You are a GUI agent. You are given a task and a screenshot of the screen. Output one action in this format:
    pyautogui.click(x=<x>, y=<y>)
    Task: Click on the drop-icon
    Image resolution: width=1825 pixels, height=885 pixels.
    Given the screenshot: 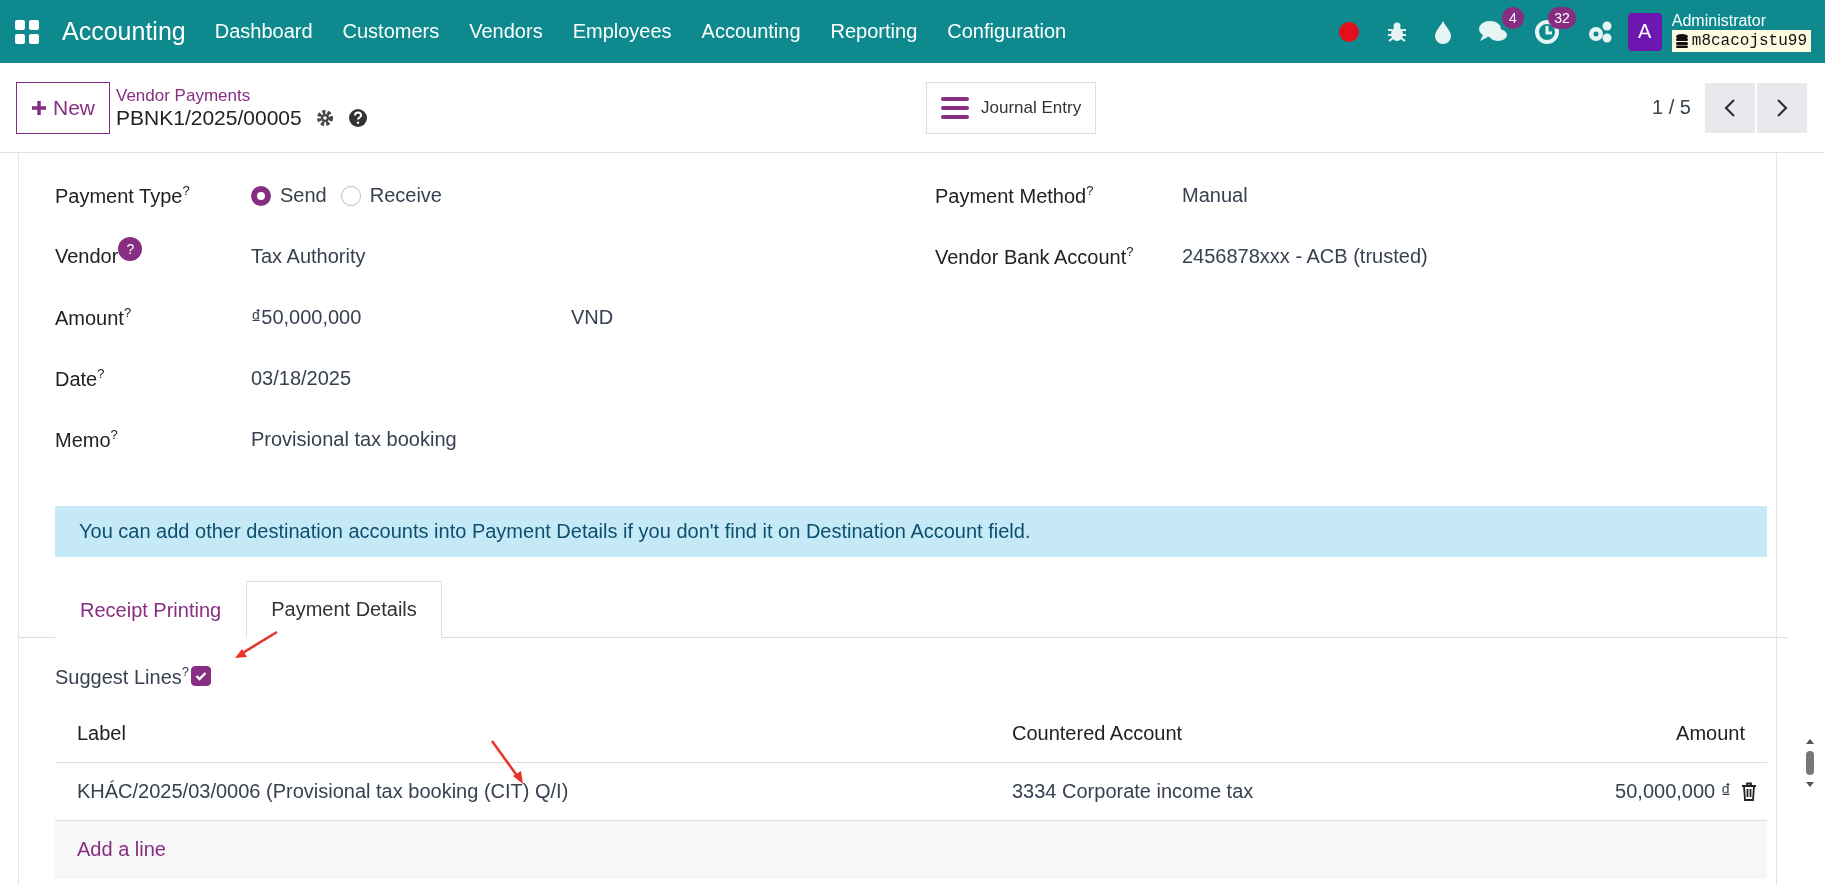 What is the action you would take?
    pyautogui.click(x=1442, y=31)
    